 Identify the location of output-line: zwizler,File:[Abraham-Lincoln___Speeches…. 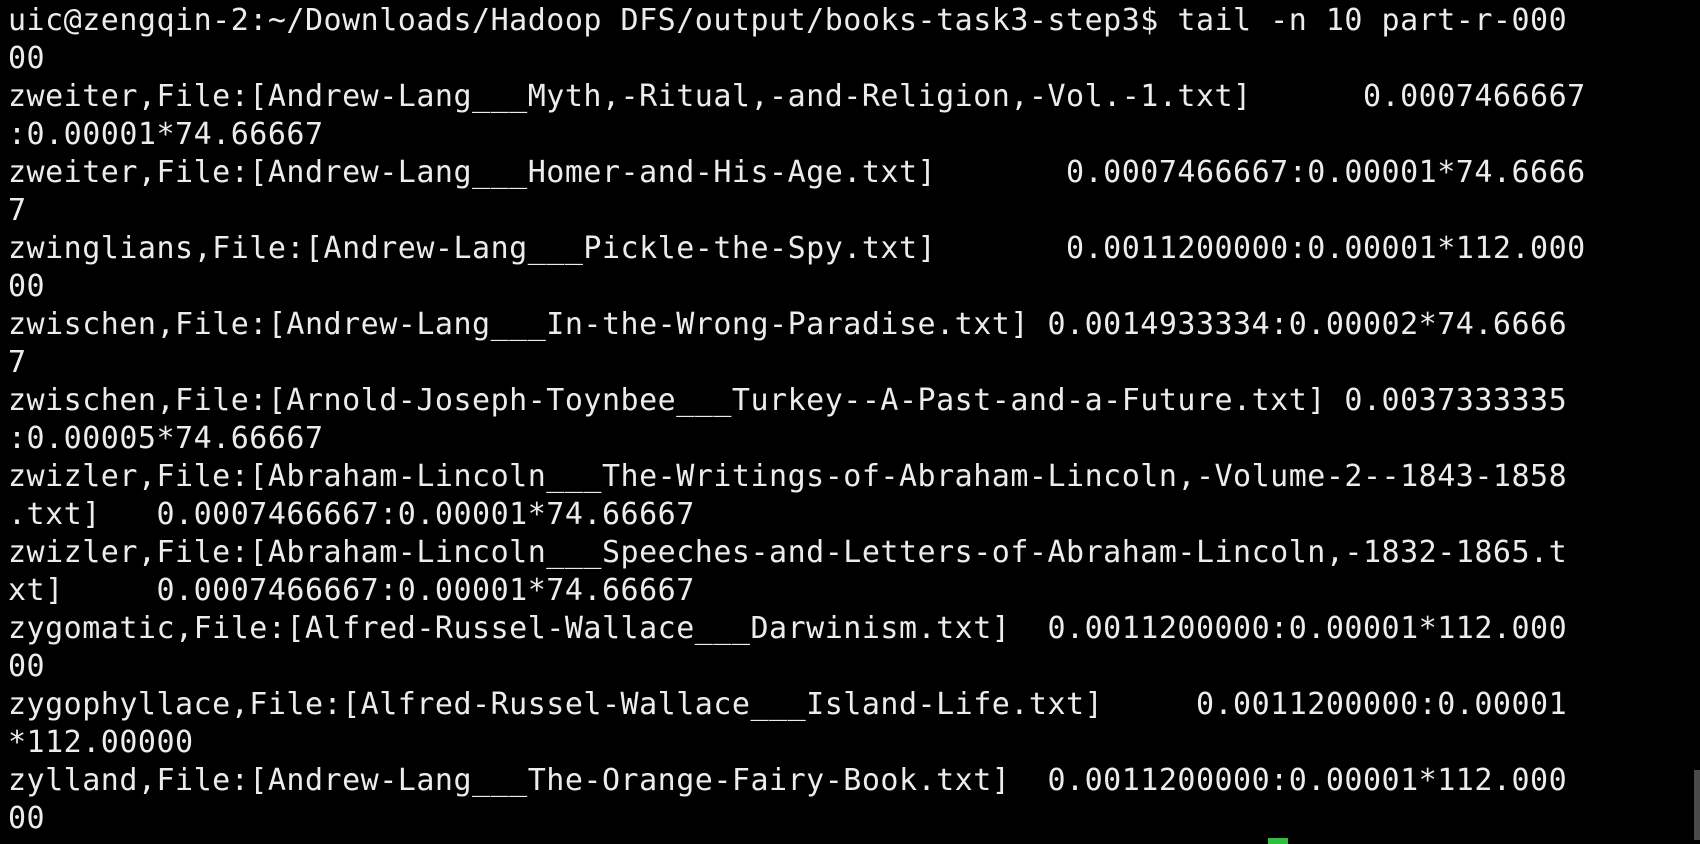
(788, 552).